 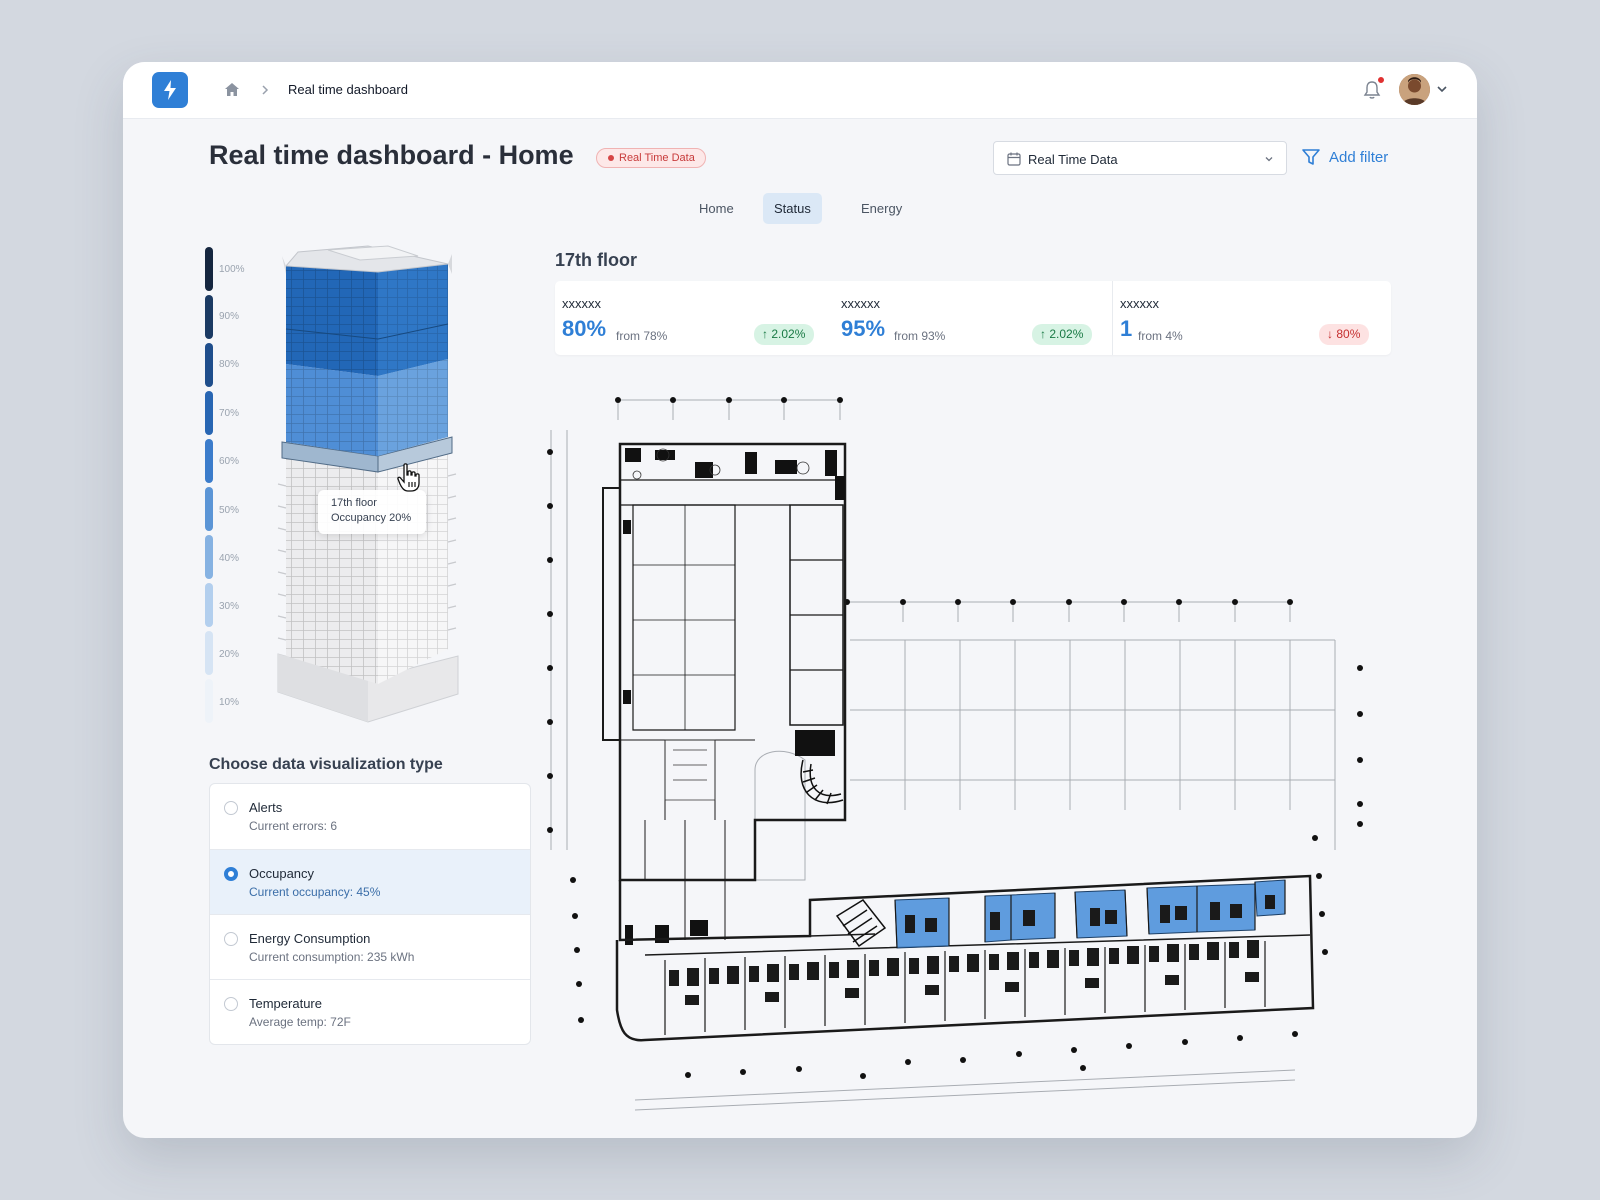 What do you see at coordinates (235, 486) in the screenshot?
I see `occupancy-scale: 100% 90% 80% 70% 60% 50% 40% 30% 20% 10%` at bounding box center [235, 486].